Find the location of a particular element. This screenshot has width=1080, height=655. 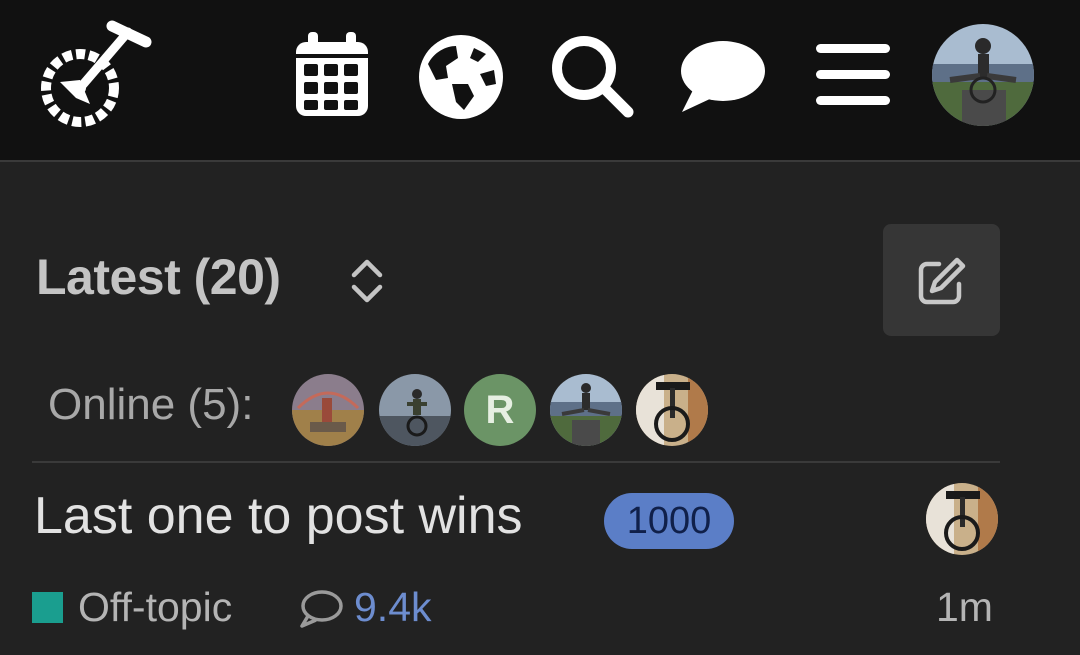

topic-title: Last one to post wins is located at coordinates (278, 516).